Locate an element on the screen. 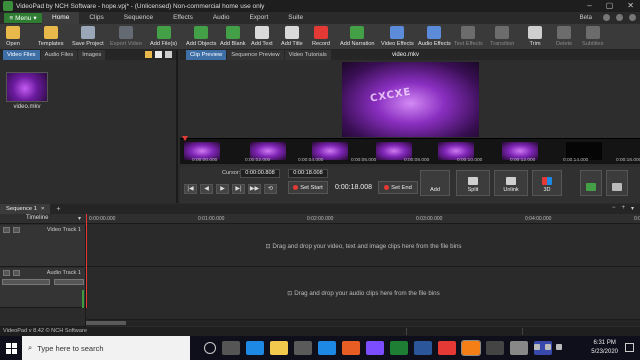 This screenshot has height=360, width=640. timeline-scrollbar is located at coordinates (363, 323).